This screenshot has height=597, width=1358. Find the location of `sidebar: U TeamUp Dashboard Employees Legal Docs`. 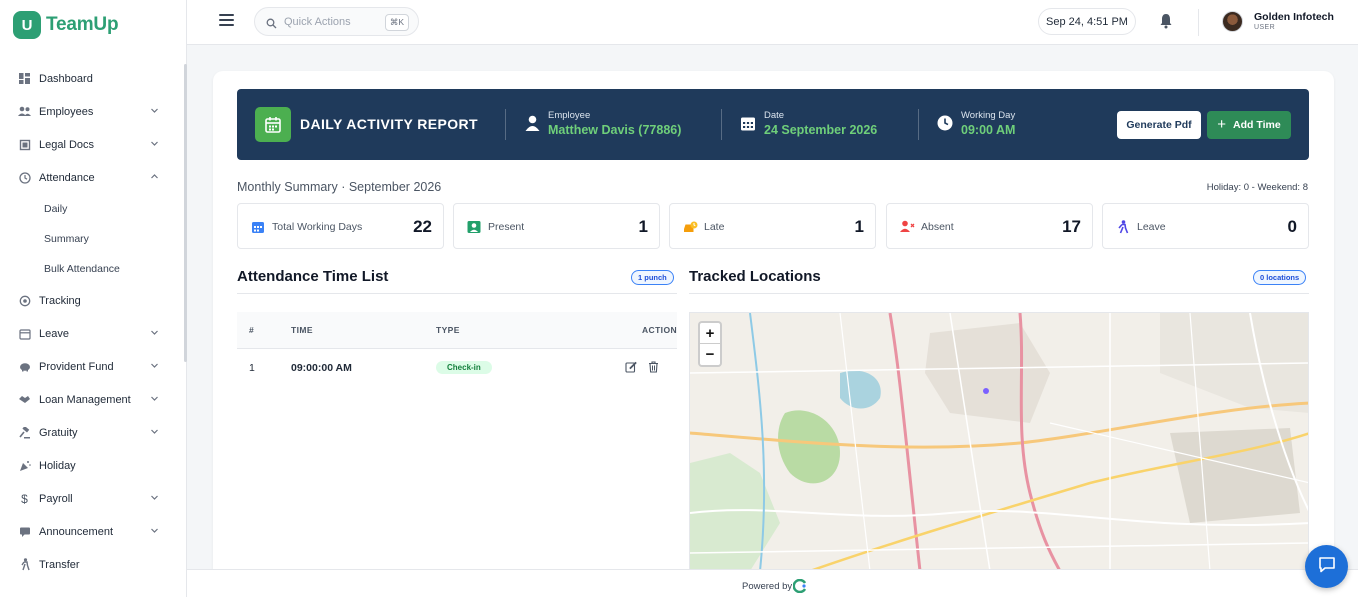

sidebar: U TeamUp Dashboard Employees Legal Docs is located at coordinates (93, 298).